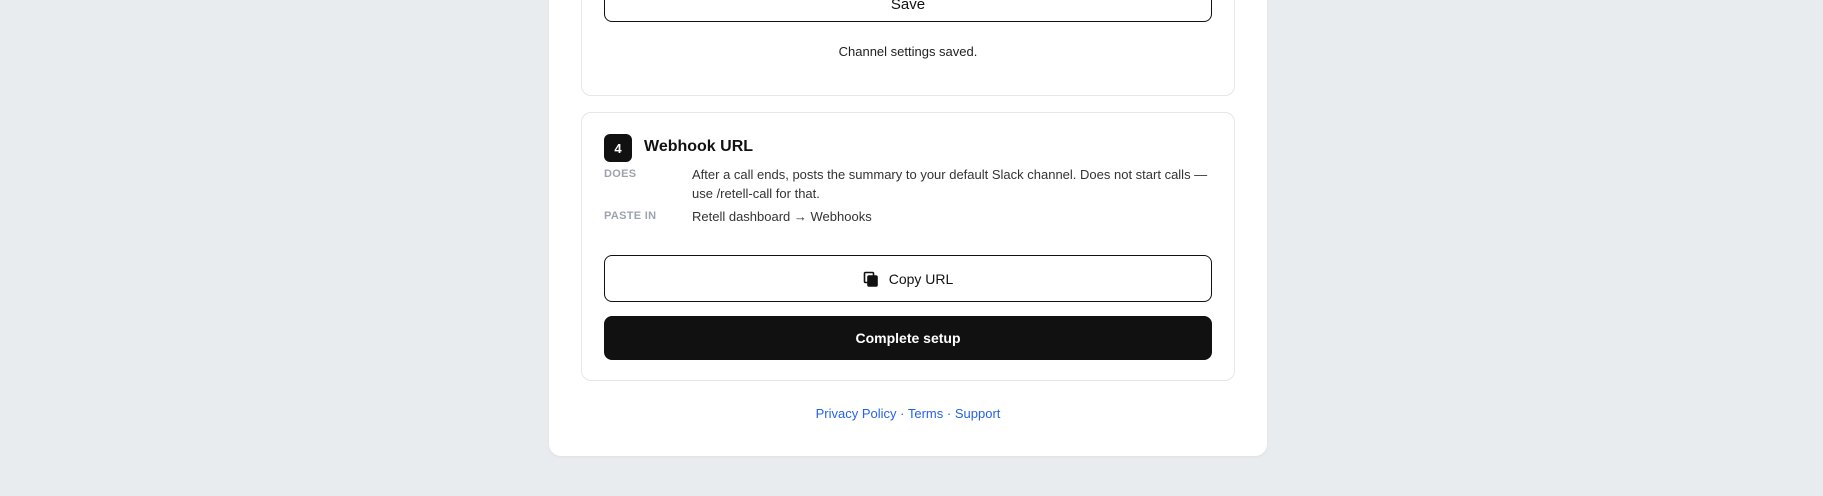 This screenshot has width=1823, height=496. Describe the element at coordinates (908, 51) in the screenshot. I see `save-status-message: Channel settings saved.` at that location.